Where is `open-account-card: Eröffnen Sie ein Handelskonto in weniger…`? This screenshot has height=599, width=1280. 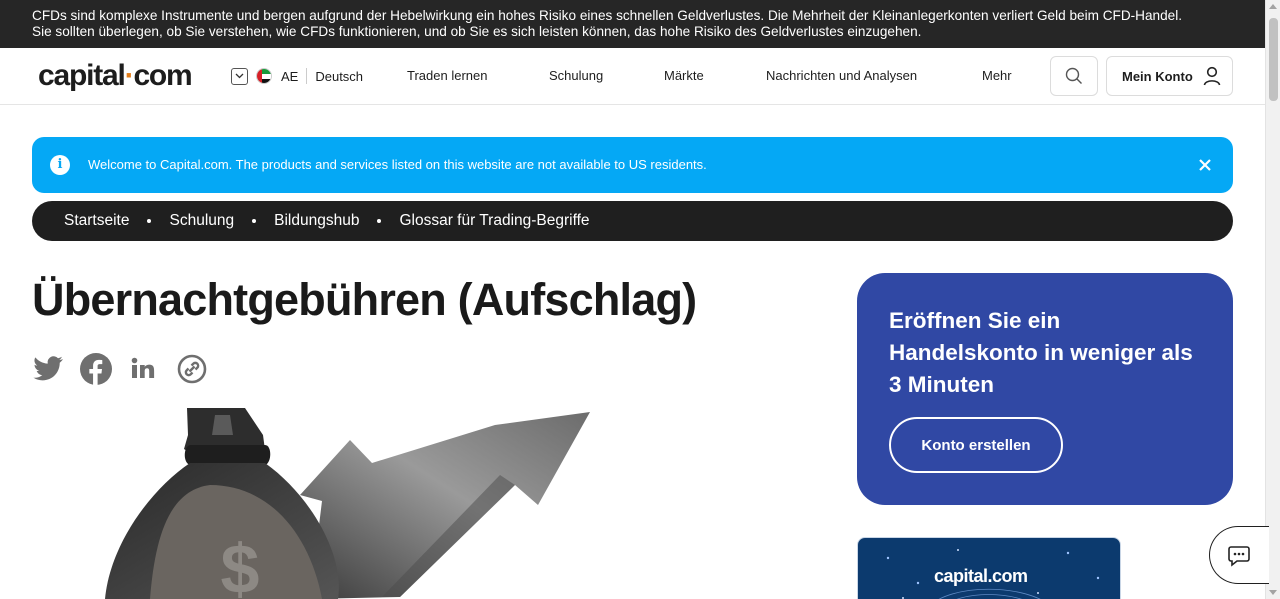 open-account-card: Eröffnen Sie ein Handelskonto in weniger… is located at coordinates (1045, 389).